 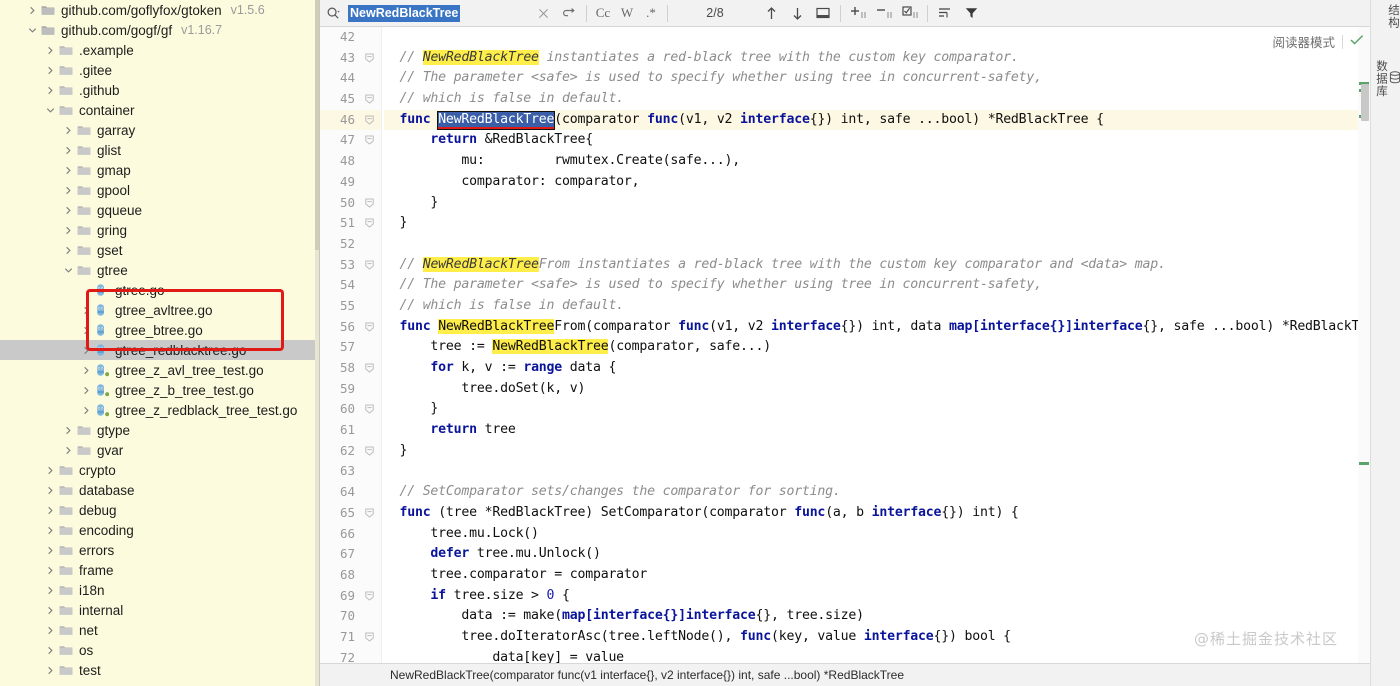 What do you see at coordinates (892, 306) in the screenshot?
I see `code-line: // which is false in default.` at bounding box center [892, 306].